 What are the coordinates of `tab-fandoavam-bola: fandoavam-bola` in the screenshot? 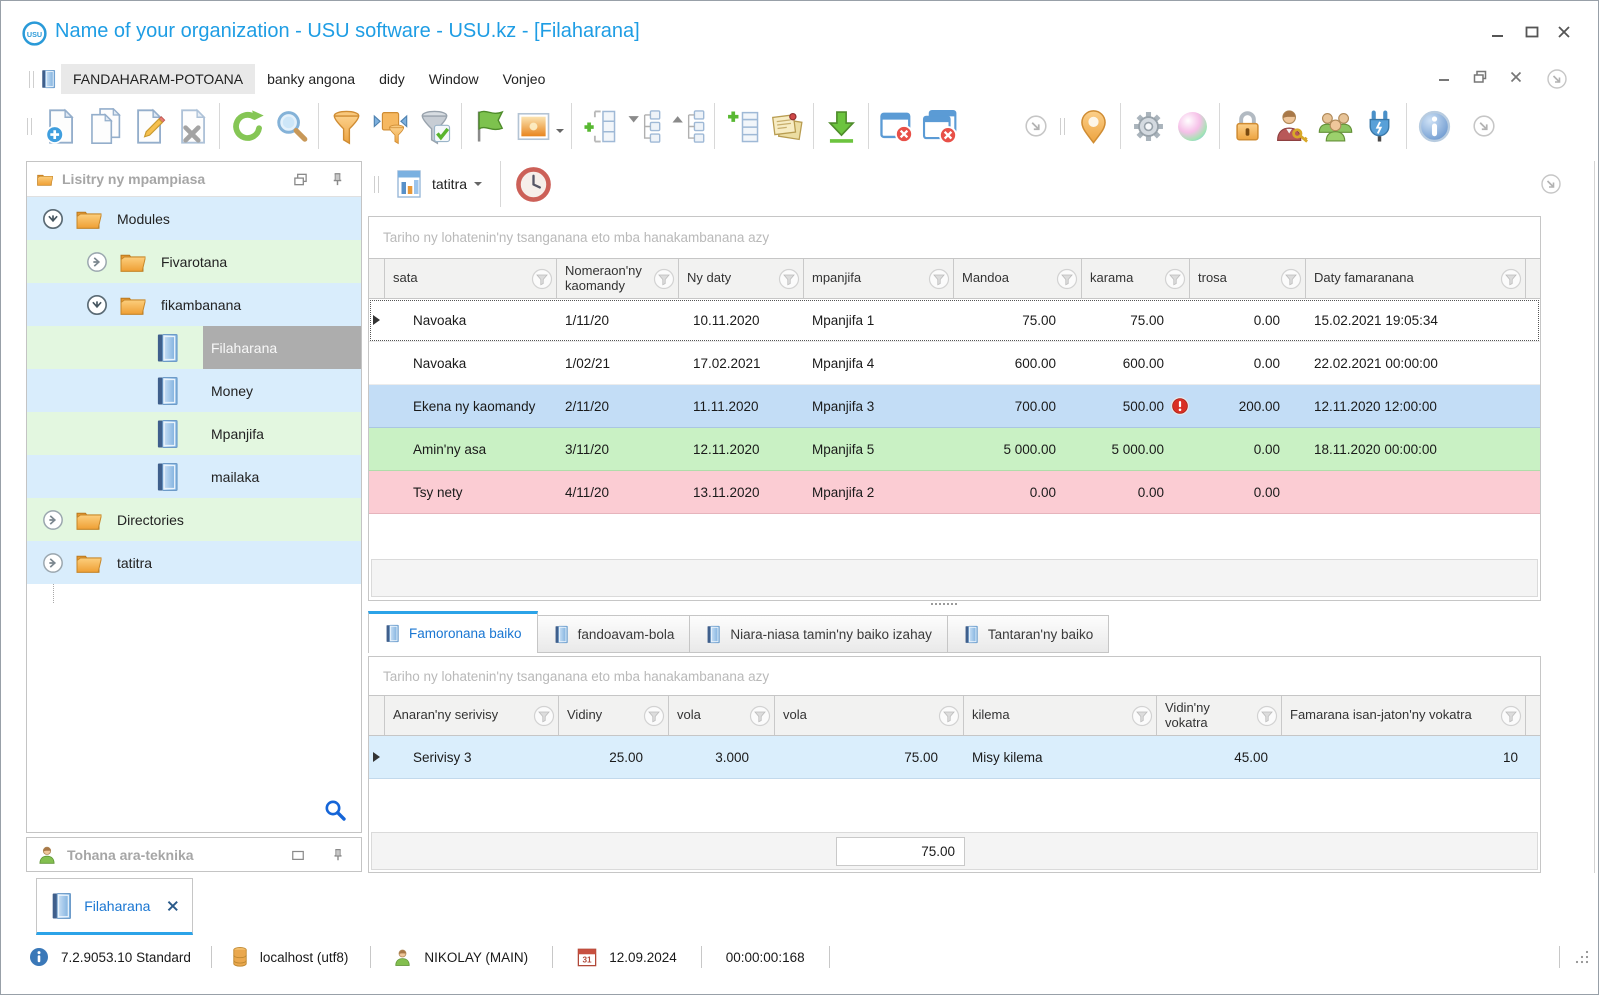 It's located at (613, 634).